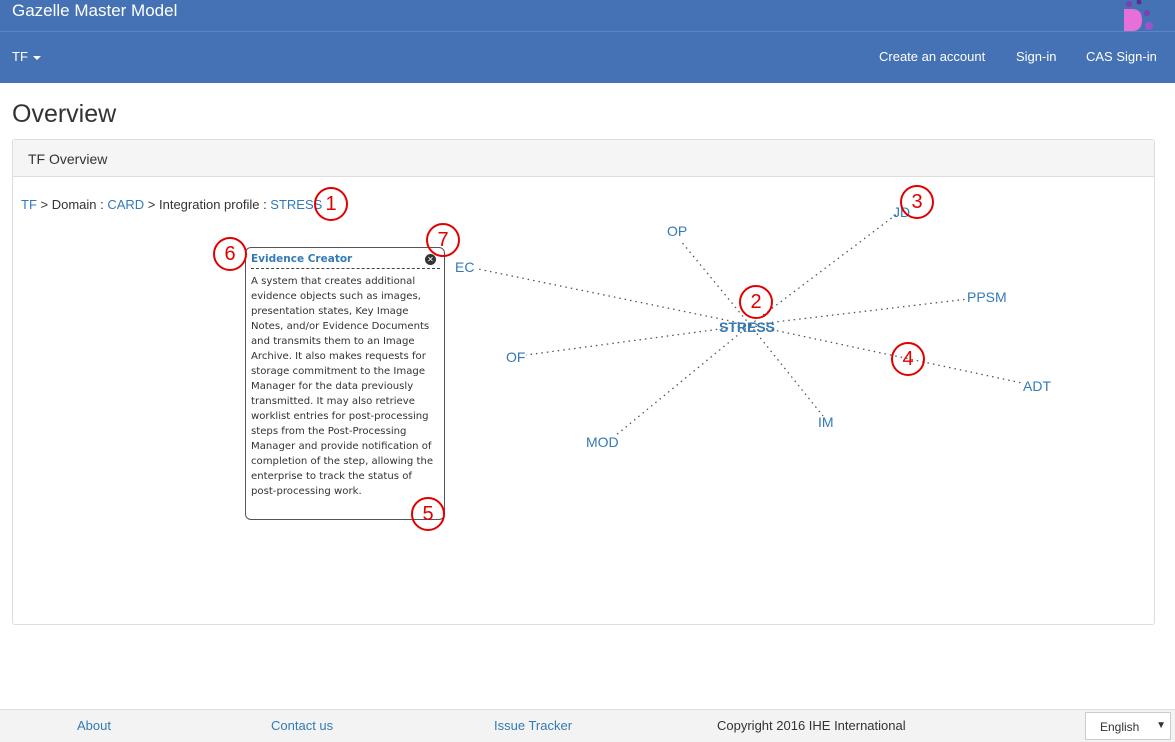 This screenshot has height=742, width=1175. I want to click on diagram-node-op: OP, so click(677, 231).